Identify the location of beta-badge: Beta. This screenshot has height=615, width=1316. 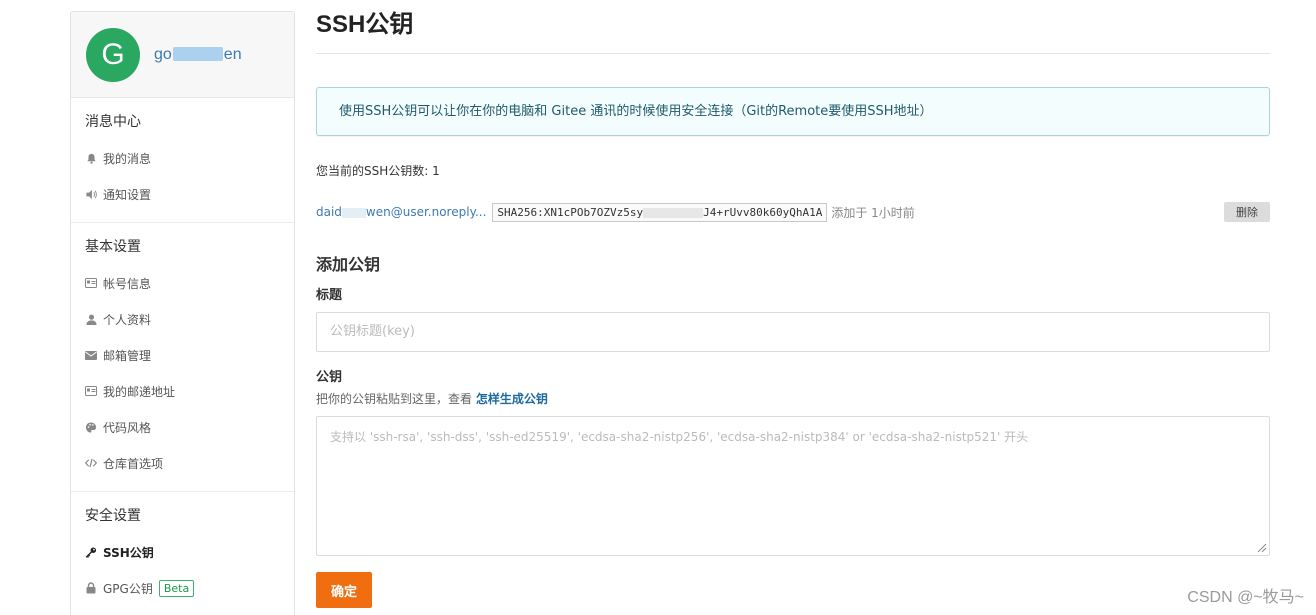
(176, 588).